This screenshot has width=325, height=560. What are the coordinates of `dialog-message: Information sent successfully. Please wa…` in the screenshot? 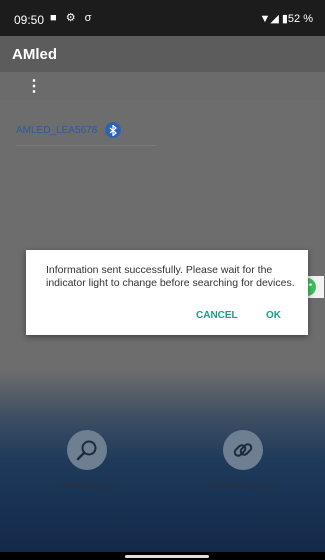 It's located at (170, 276).